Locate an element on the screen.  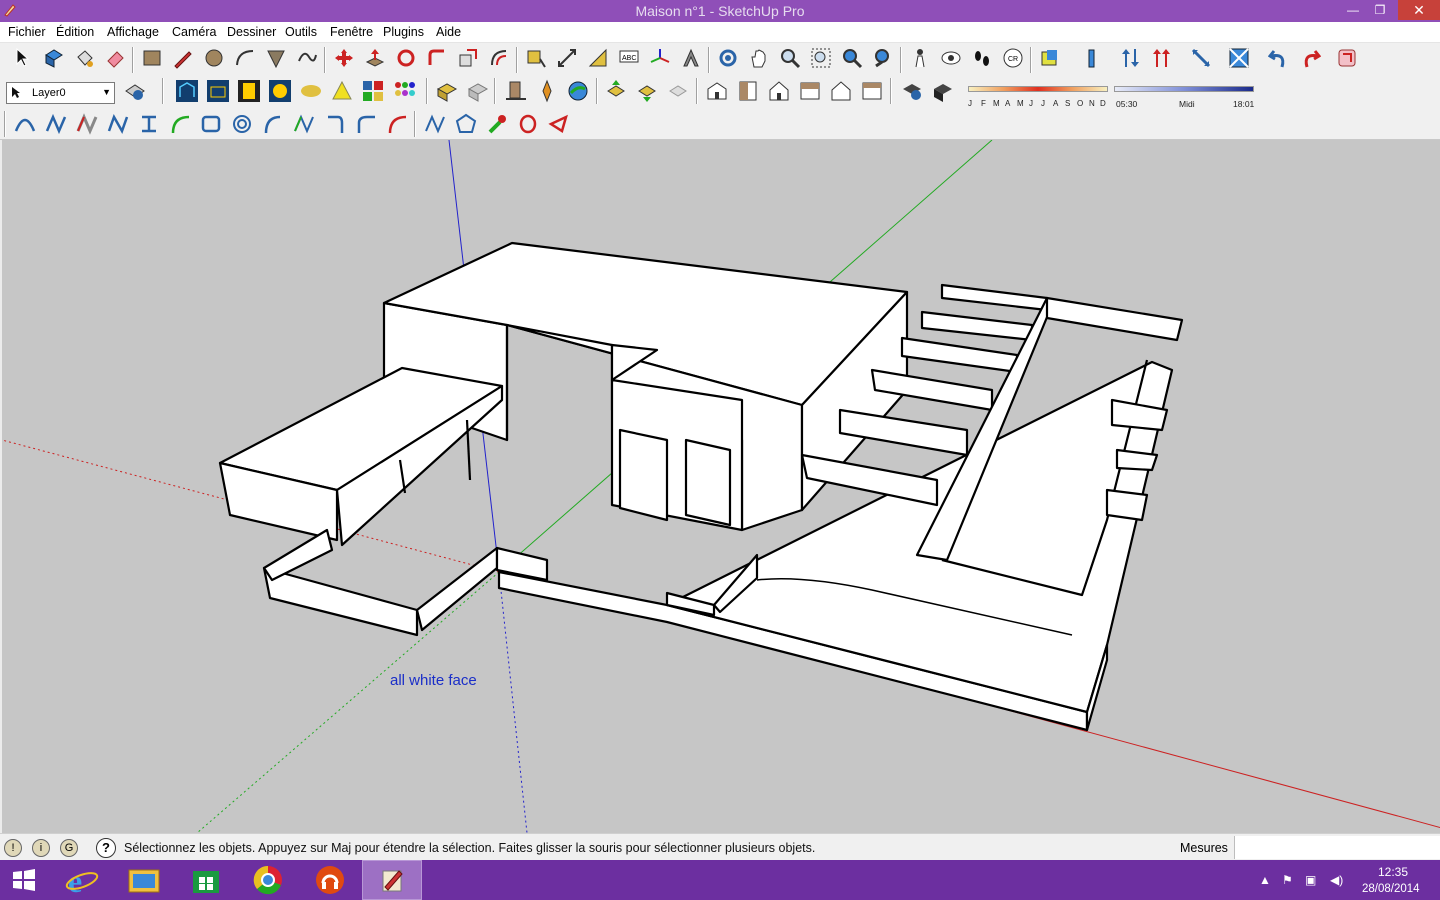
rotate-icon is located at coordinates (406, 58).